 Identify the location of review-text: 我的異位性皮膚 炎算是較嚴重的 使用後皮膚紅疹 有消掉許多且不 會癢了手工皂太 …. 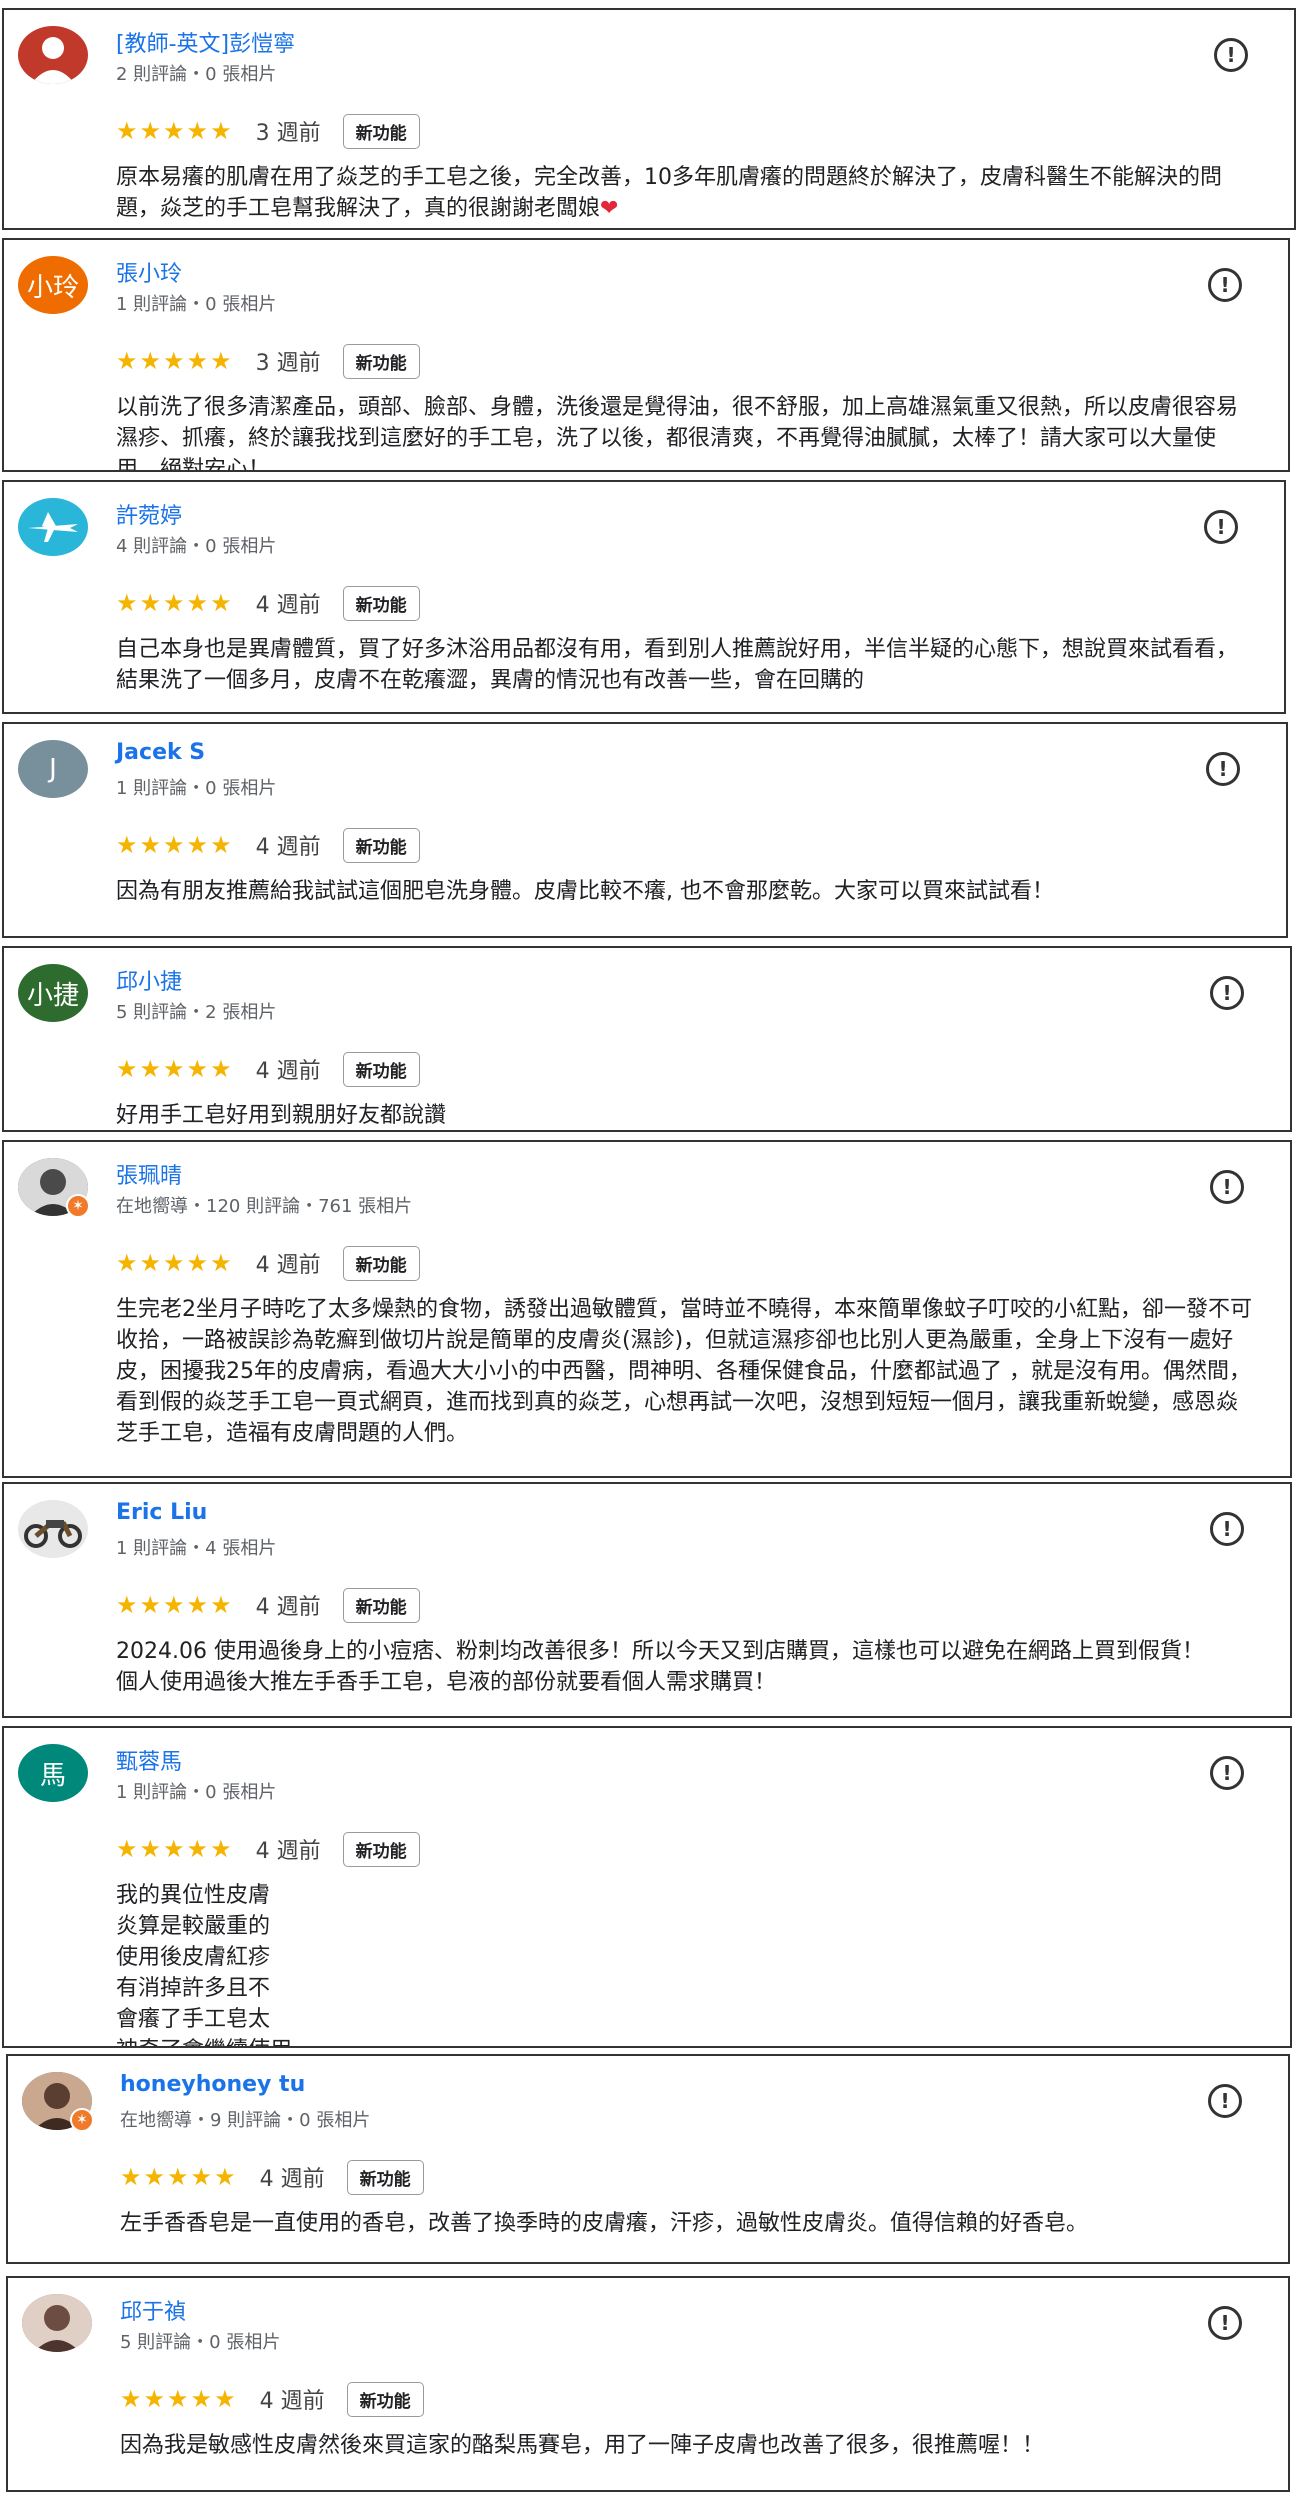
(204, 1964).